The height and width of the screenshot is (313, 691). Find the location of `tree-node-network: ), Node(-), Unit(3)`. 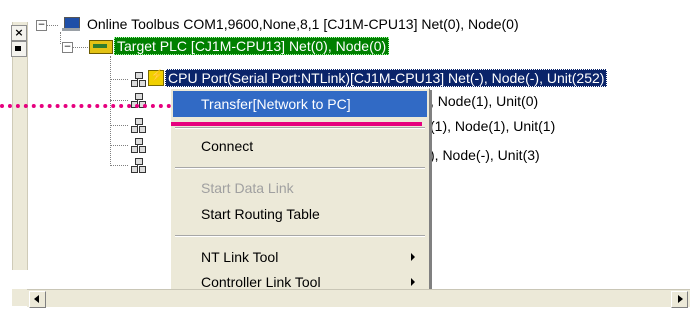

tree-node-network: ), Node(-), Unit(3) is located at coordinates (485, 155).